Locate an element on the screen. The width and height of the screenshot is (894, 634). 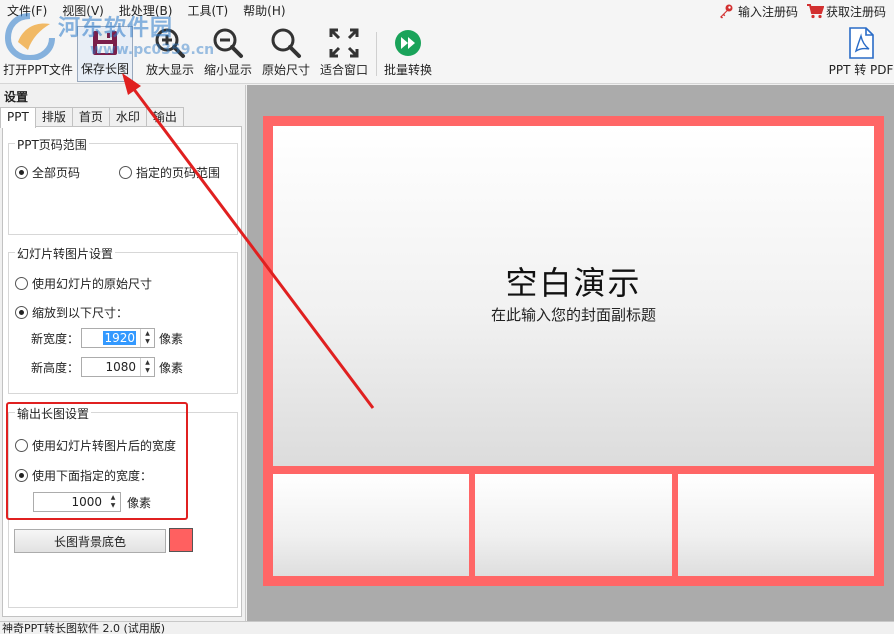
ppt-to-pdf-button: PPT 转 PDF is located at coordinates (861, 54).